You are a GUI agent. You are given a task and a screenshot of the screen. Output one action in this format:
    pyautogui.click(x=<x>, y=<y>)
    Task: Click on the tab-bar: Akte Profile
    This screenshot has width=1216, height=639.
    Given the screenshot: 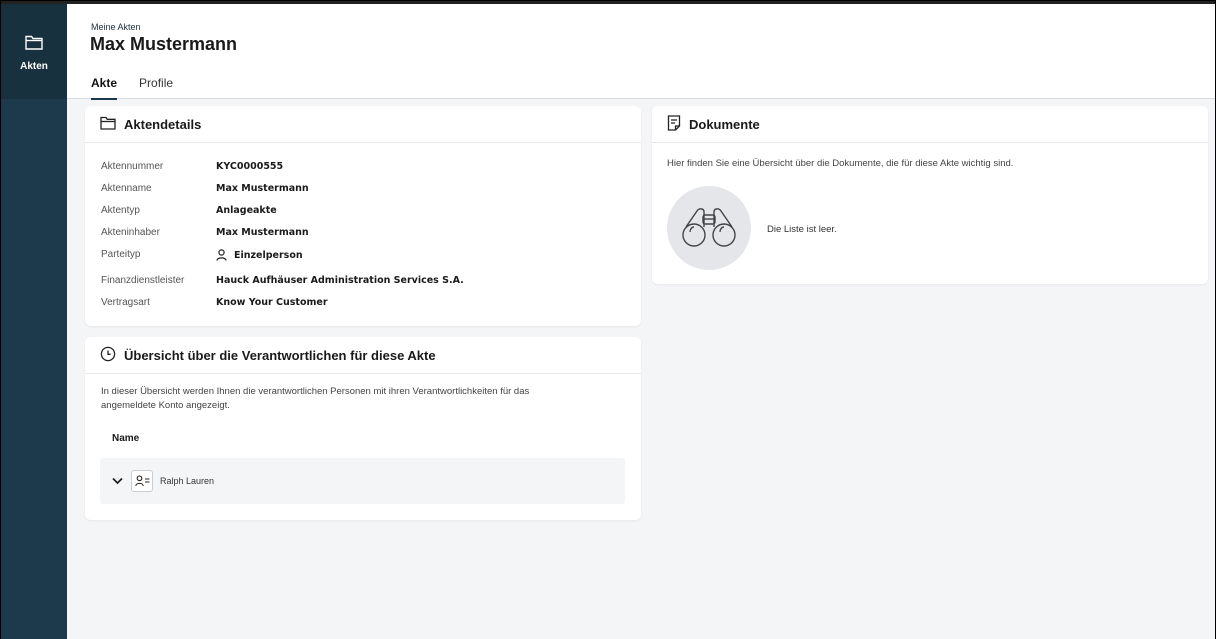 What is the action you would take?
    pyautogui.click(x=143, y=86)
    